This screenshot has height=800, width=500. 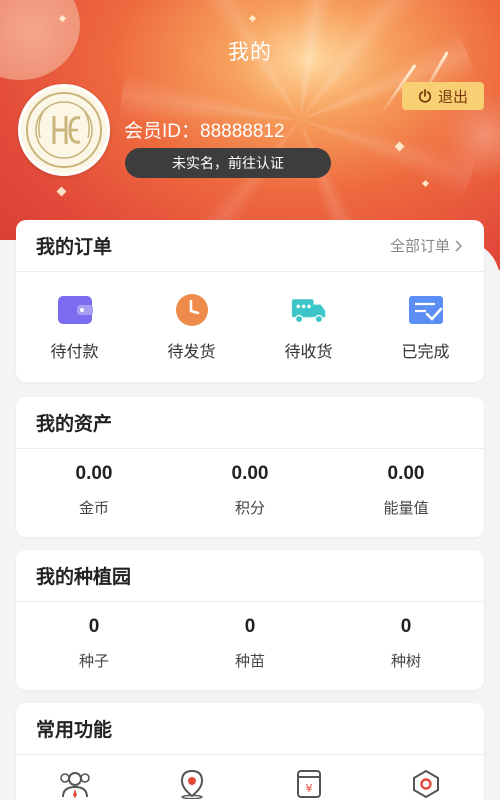 What do you see at coordinates (74, 351) in the screenshot?
I see `order-label: 待付款` at bounding box center [74, 351].